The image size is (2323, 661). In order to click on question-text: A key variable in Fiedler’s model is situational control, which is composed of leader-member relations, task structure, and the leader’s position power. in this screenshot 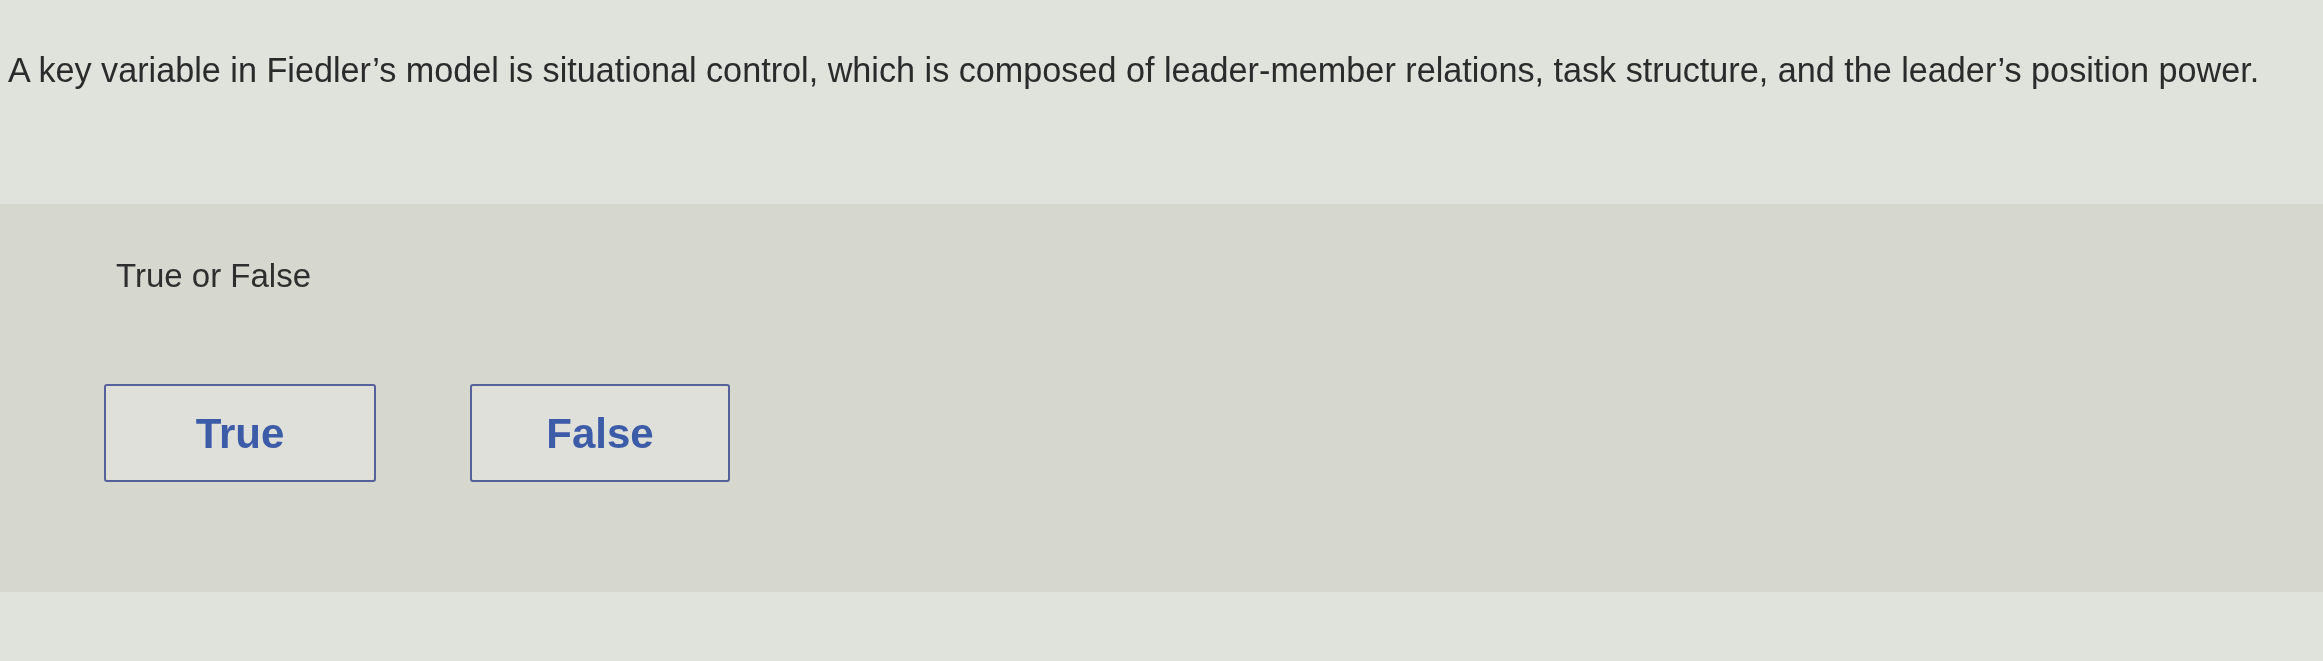, I will do `click(1134, 70)`.